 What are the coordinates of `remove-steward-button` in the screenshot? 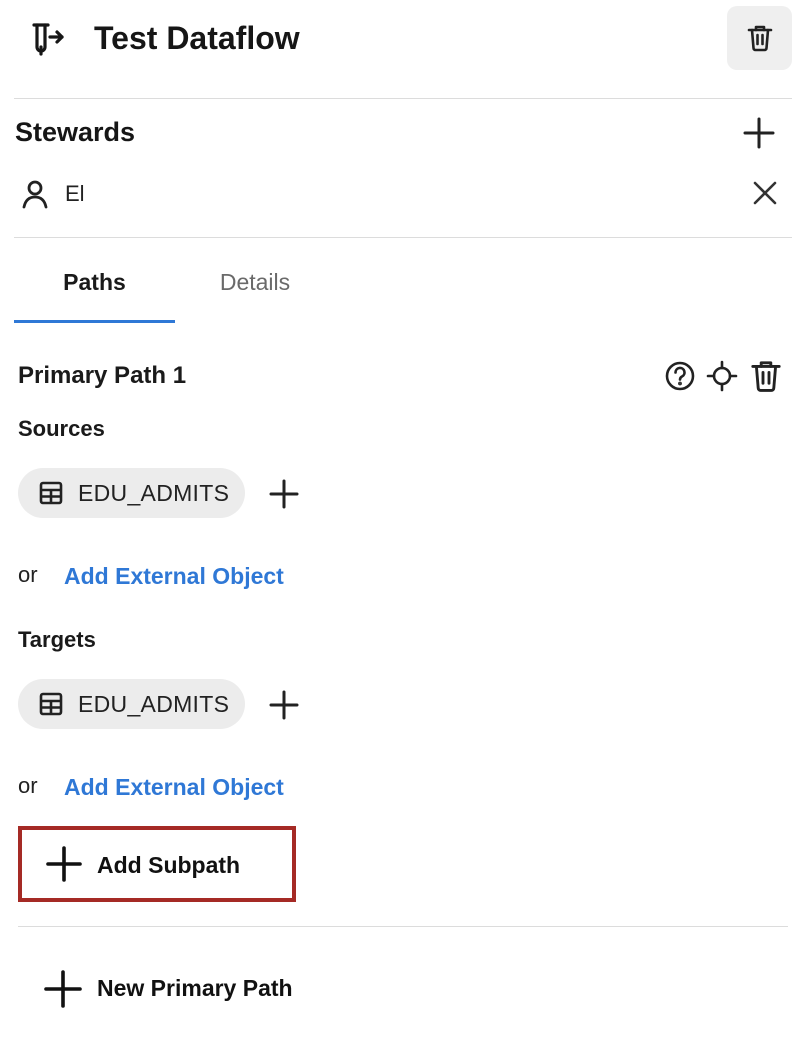 It's located at (765, 193).